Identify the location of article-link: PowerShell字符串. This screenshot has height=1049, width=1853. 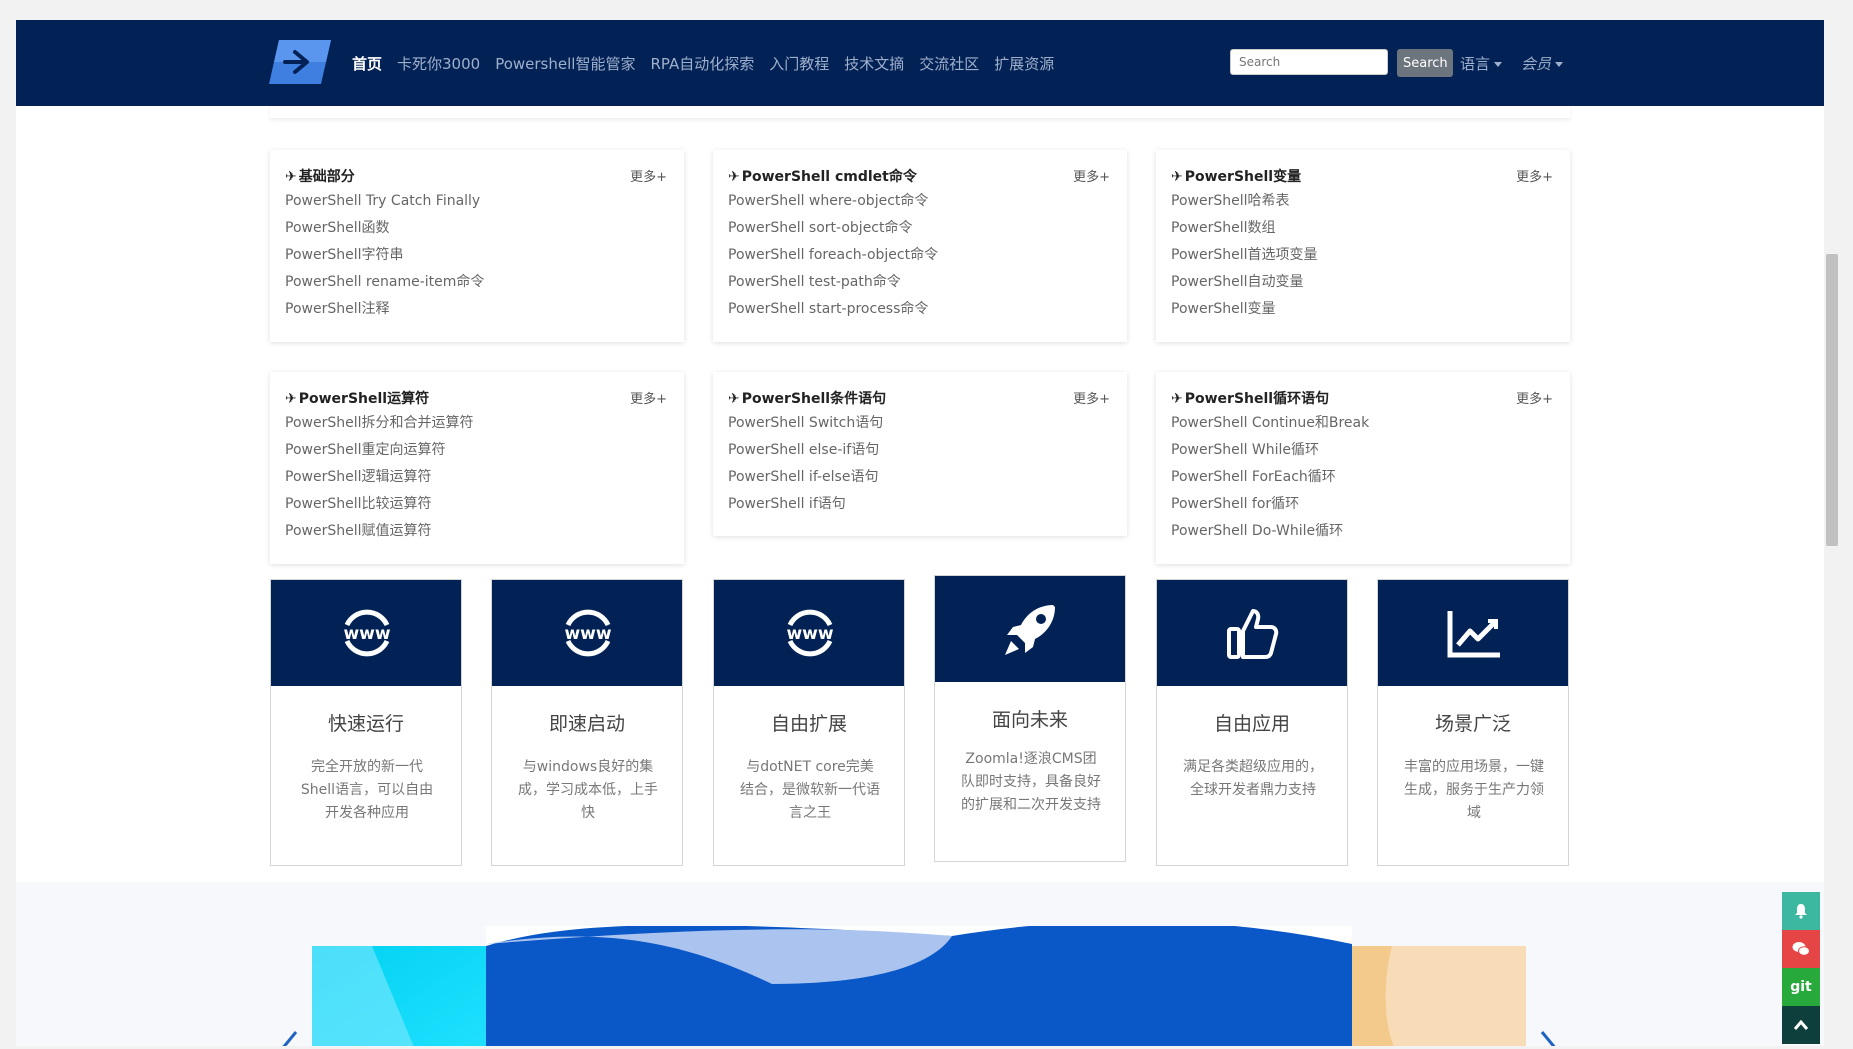
(384, 258).